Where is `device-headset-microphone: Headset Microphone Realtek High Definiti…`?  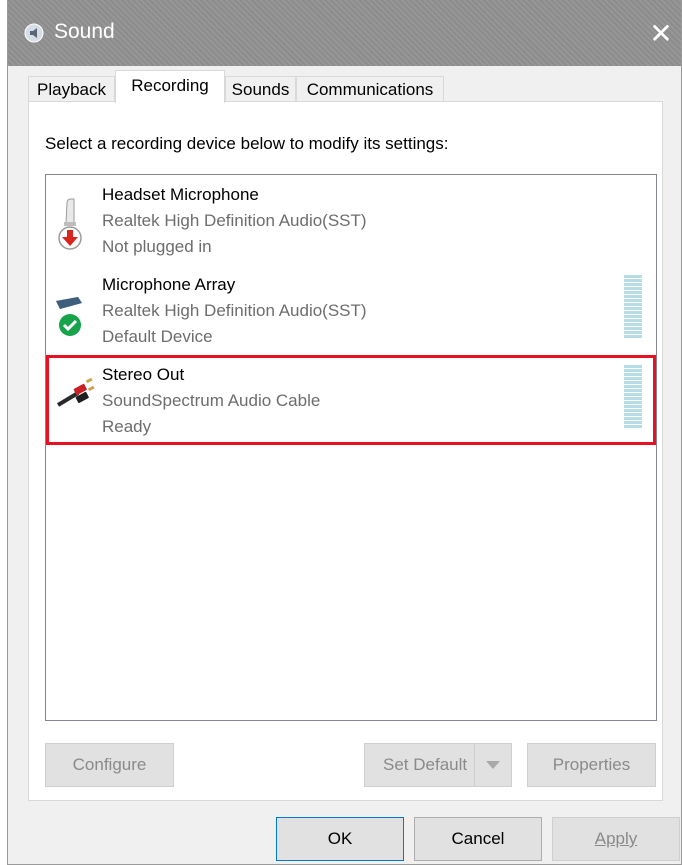
device-headset-microphone: Headset Microphone Realtek High Definiti… is located at coordinates (351, 220).